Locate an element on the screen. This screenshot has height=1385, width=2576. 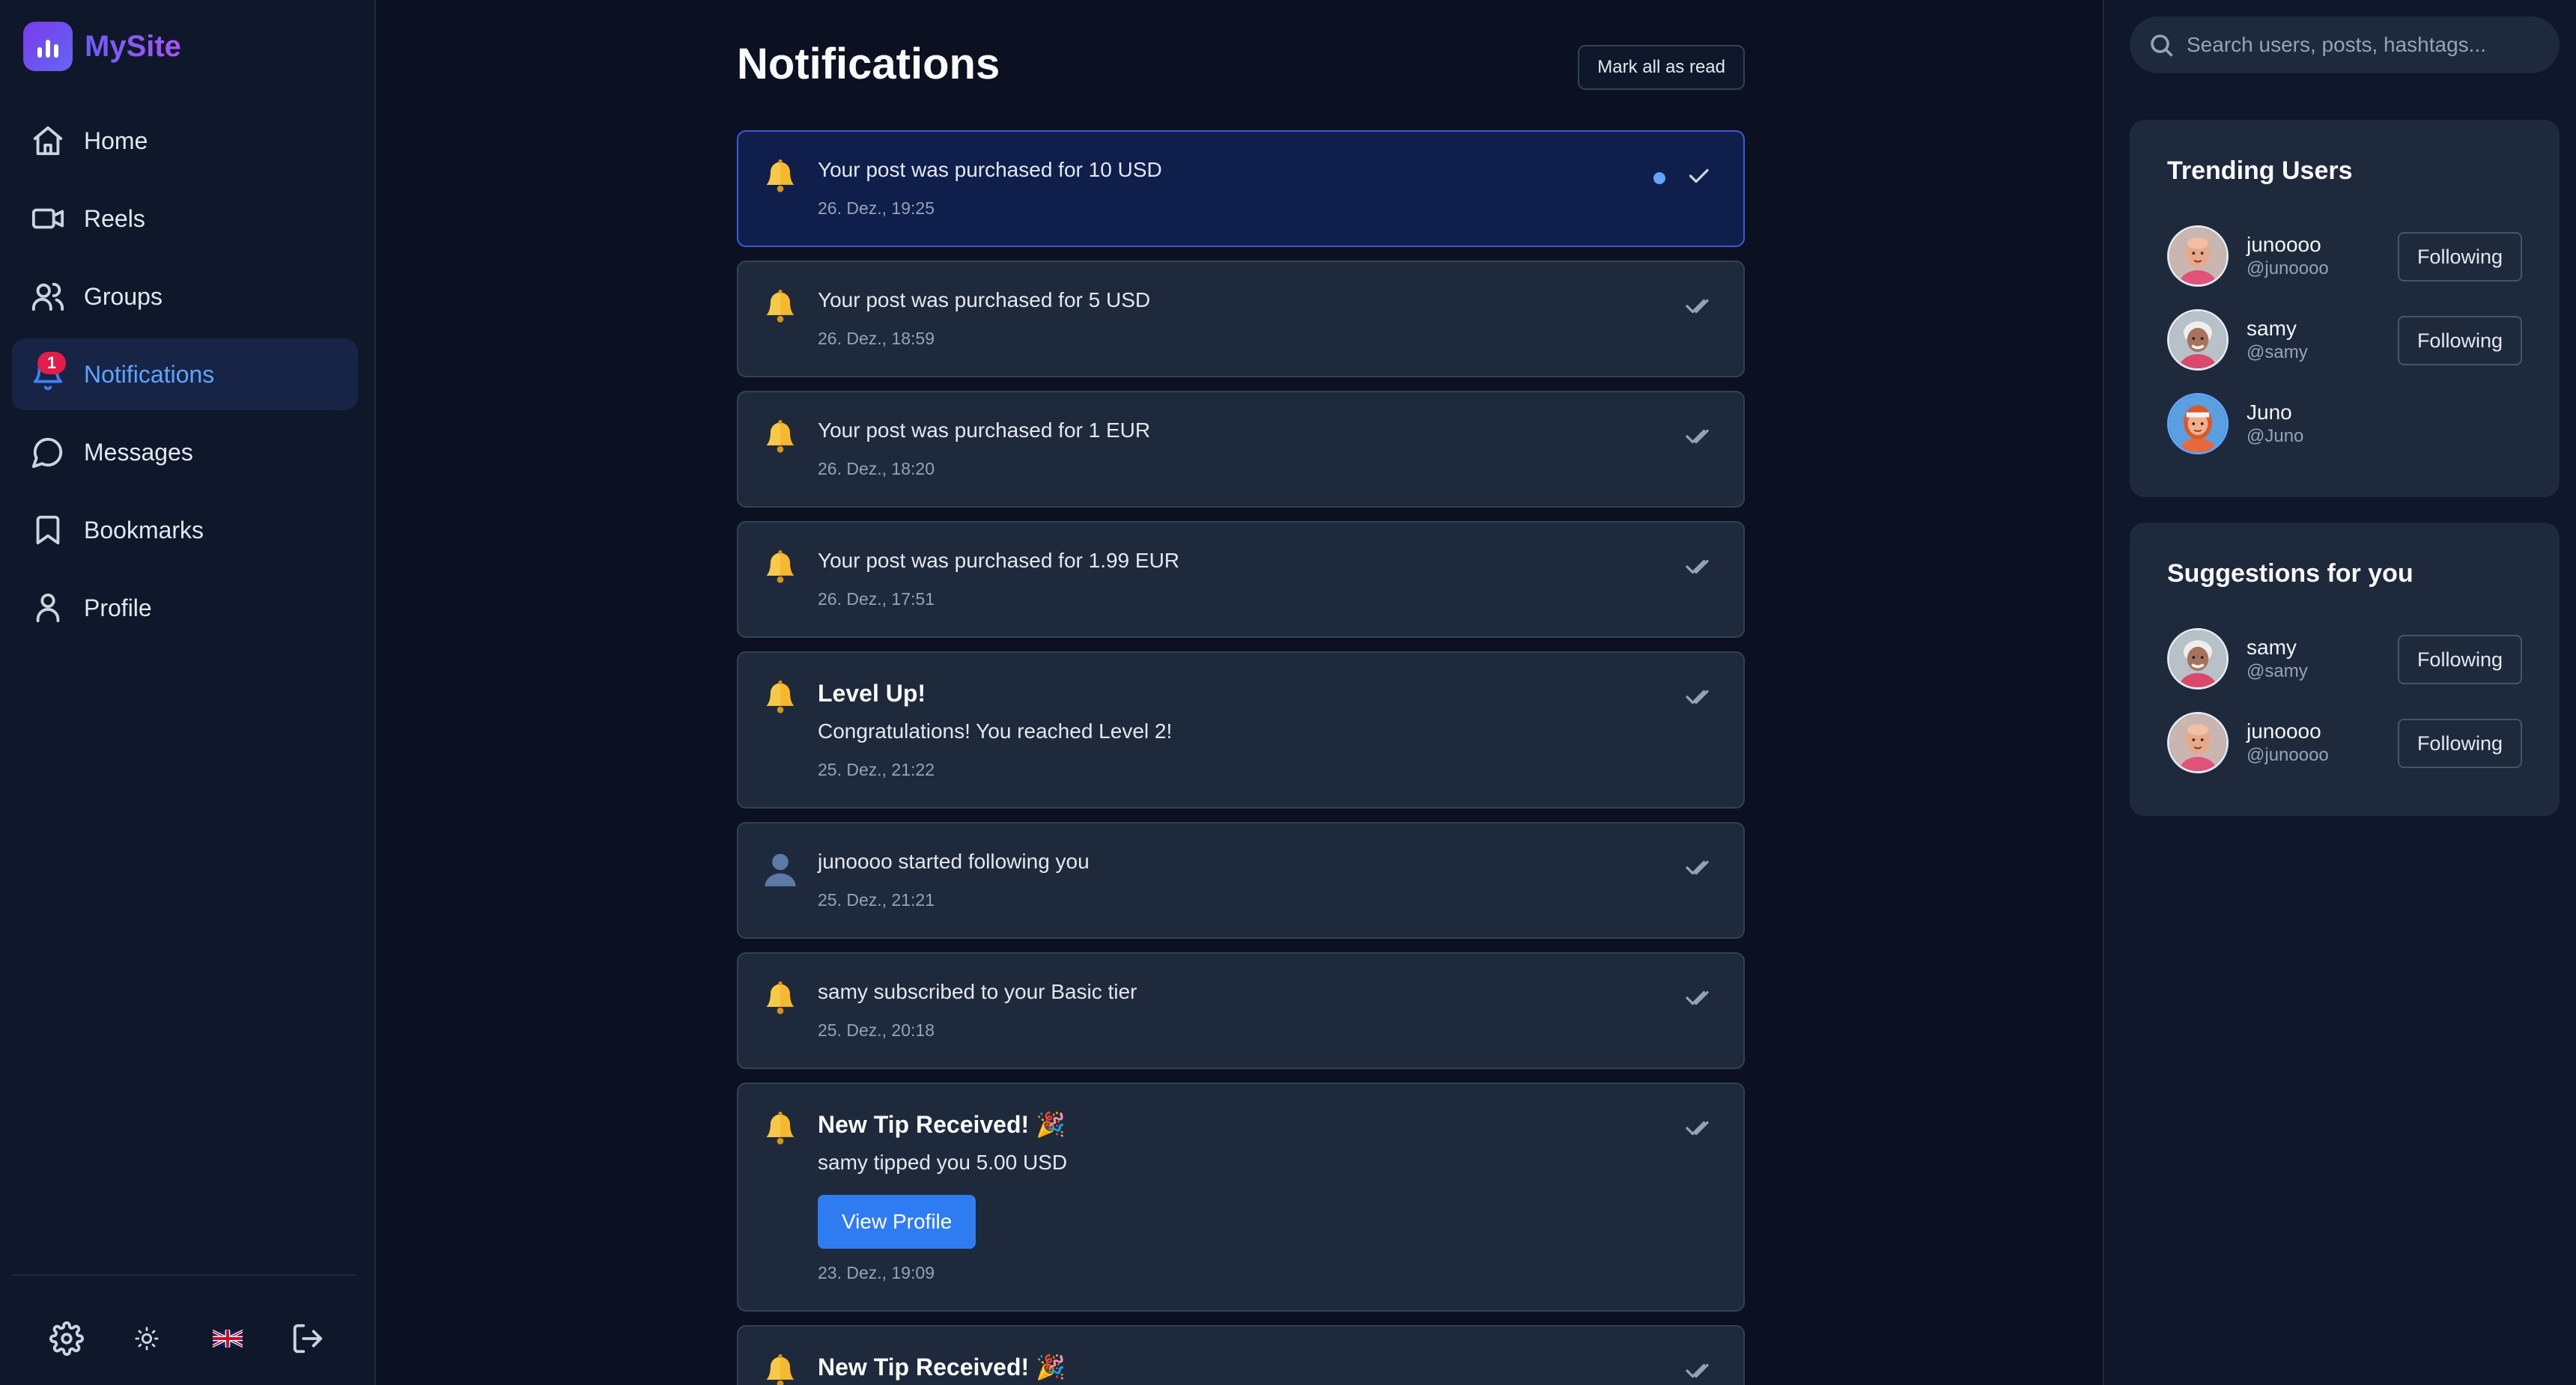
user-name: Juno is located at coordinates (2269, 413).